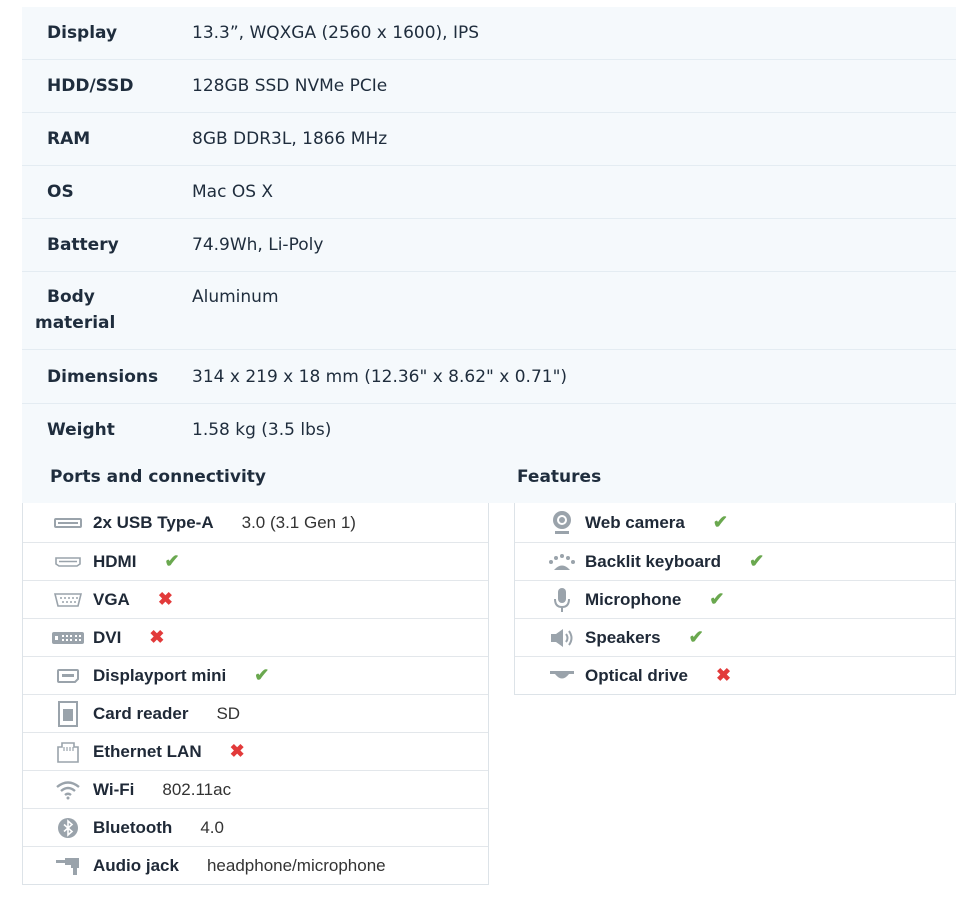  What do you see at coordinates (255, 477) in the screenshot?
I see `ports-section-title: Ports and connectivity` at bounding box center [255, 477].